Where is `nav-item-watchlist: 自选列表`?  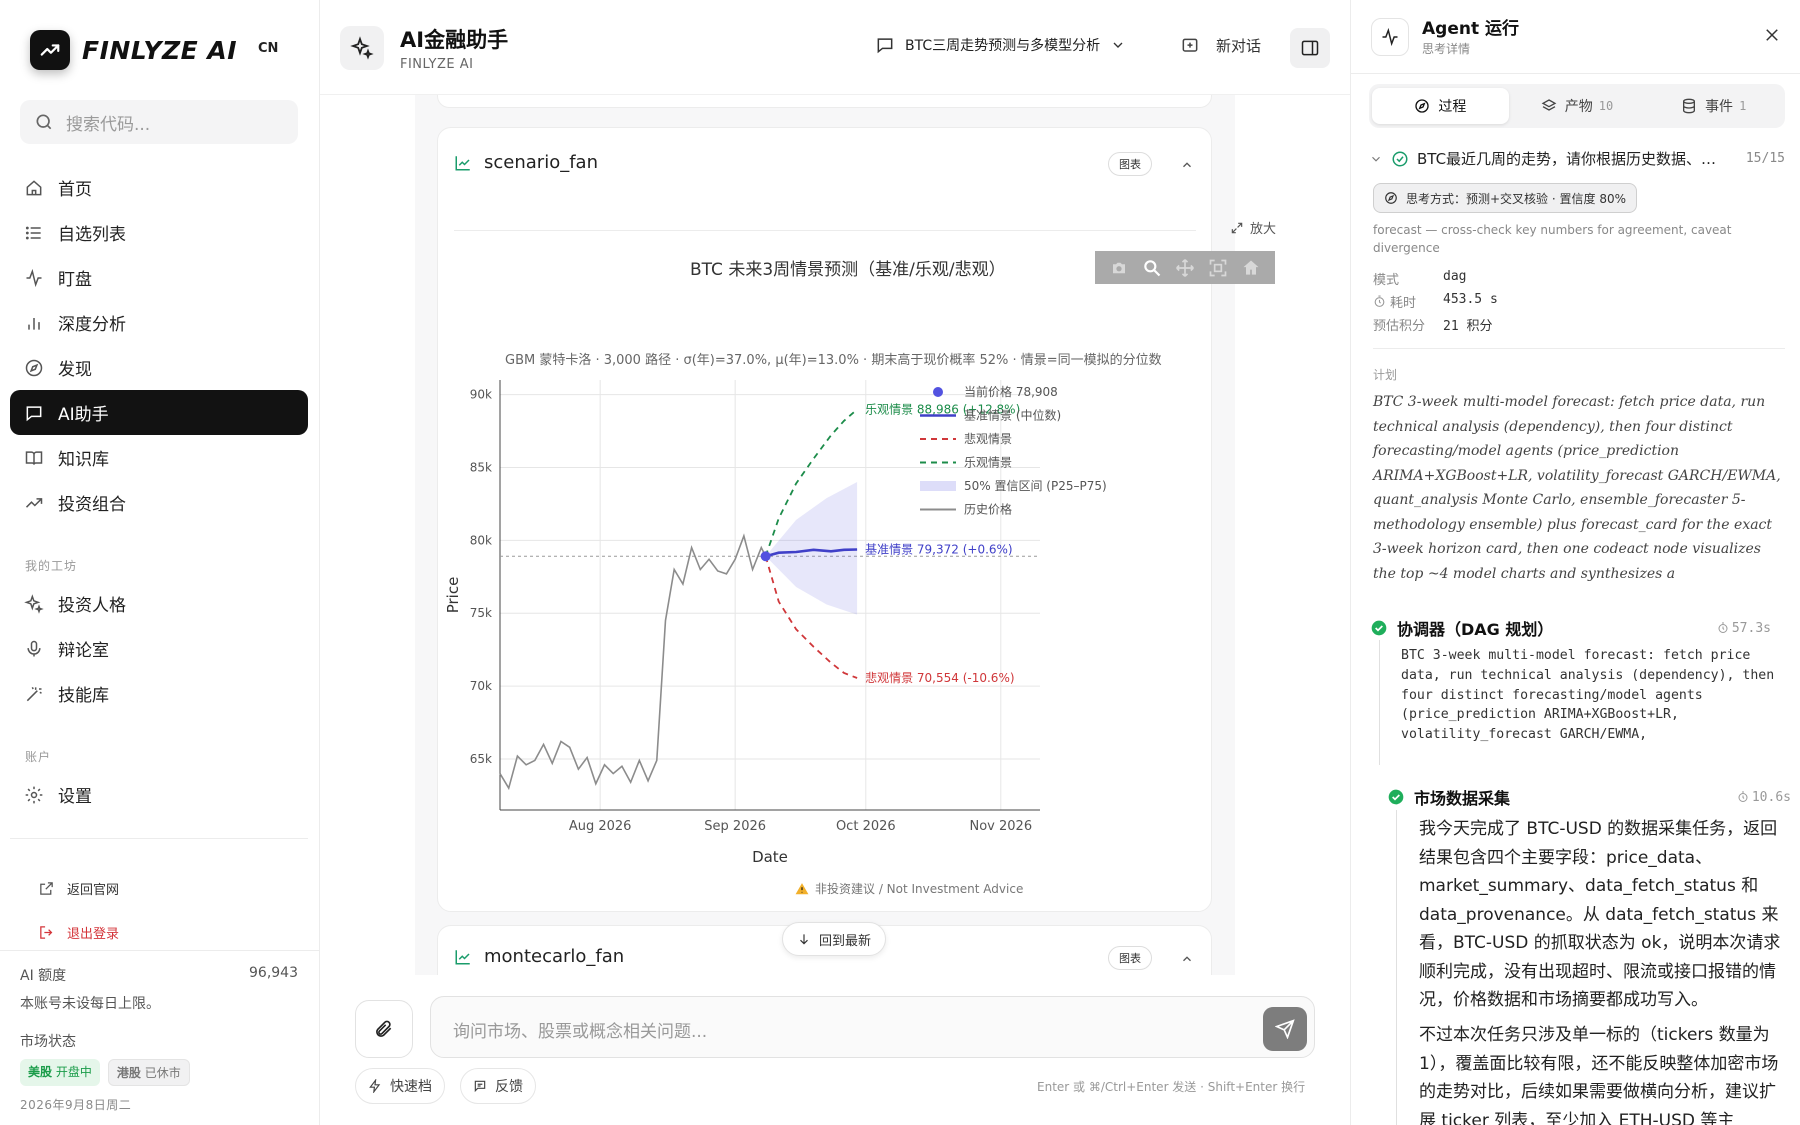 nav-item-watchlist: 自选列表 is located at coordinates (159, 232).